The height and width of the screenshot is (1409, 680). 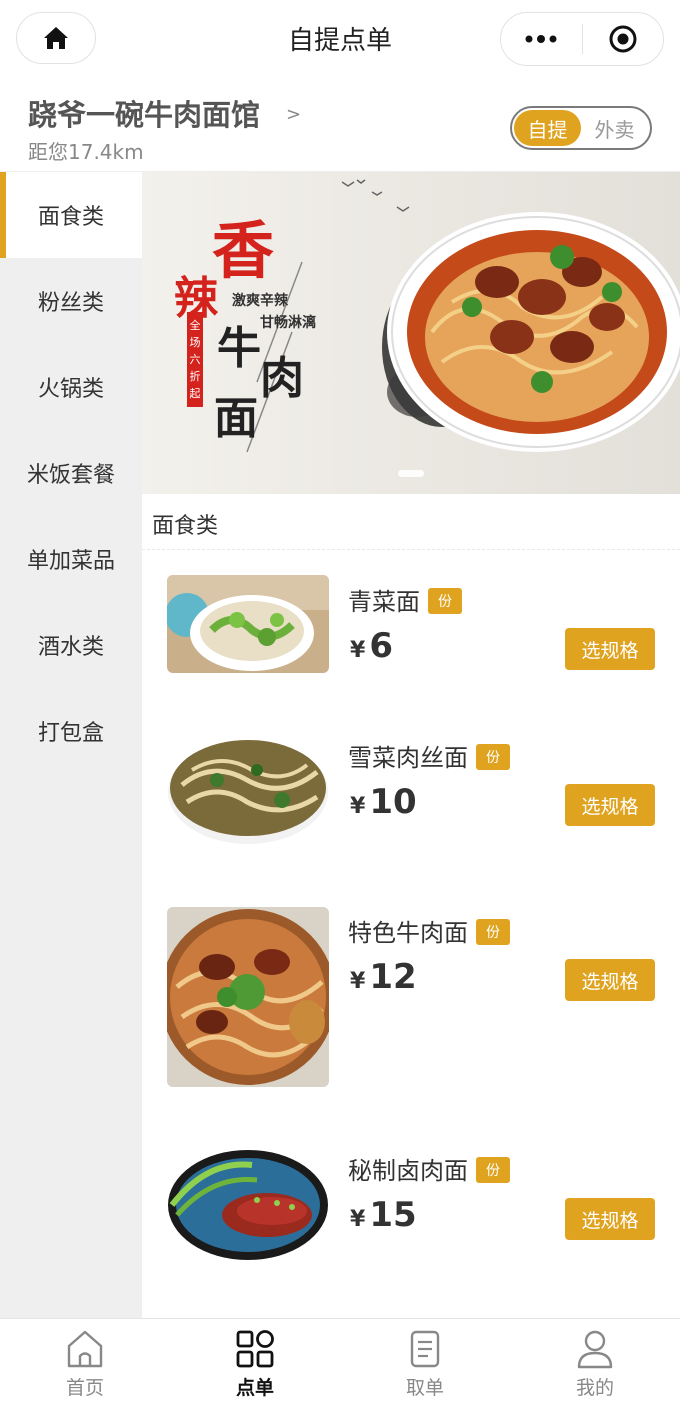 I want to click on close-button, so click(x=623, y=39).